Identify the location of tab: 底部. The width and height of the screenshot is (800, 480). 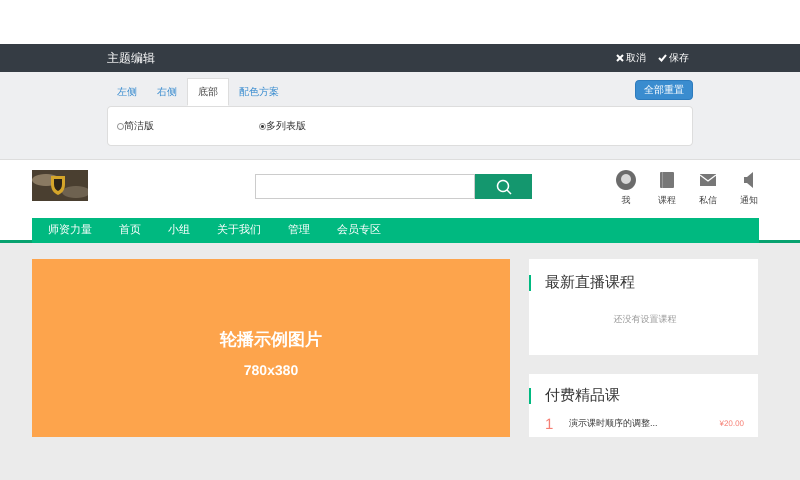
(208, 92).